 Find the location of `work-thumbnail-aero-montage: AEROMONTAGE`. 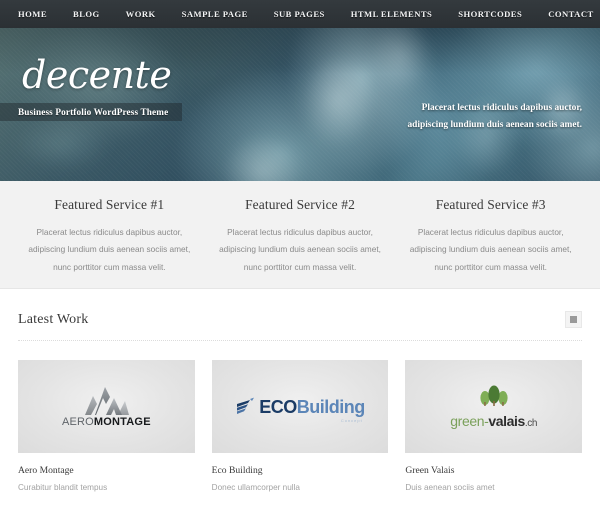

work-thumbnail-aero-montage: AEROMONTAGE is located at coordinates (106, 406).